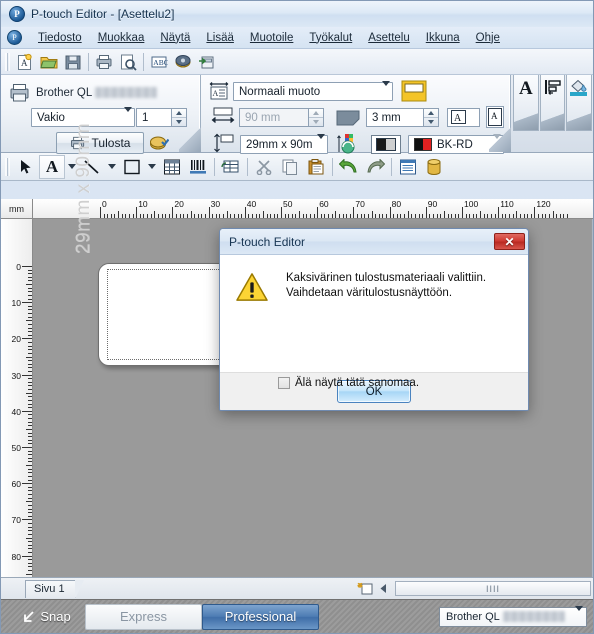 The width and height of the screenshot is (594, 634). I want to click on tab-layout-properties, so click(552, 103).